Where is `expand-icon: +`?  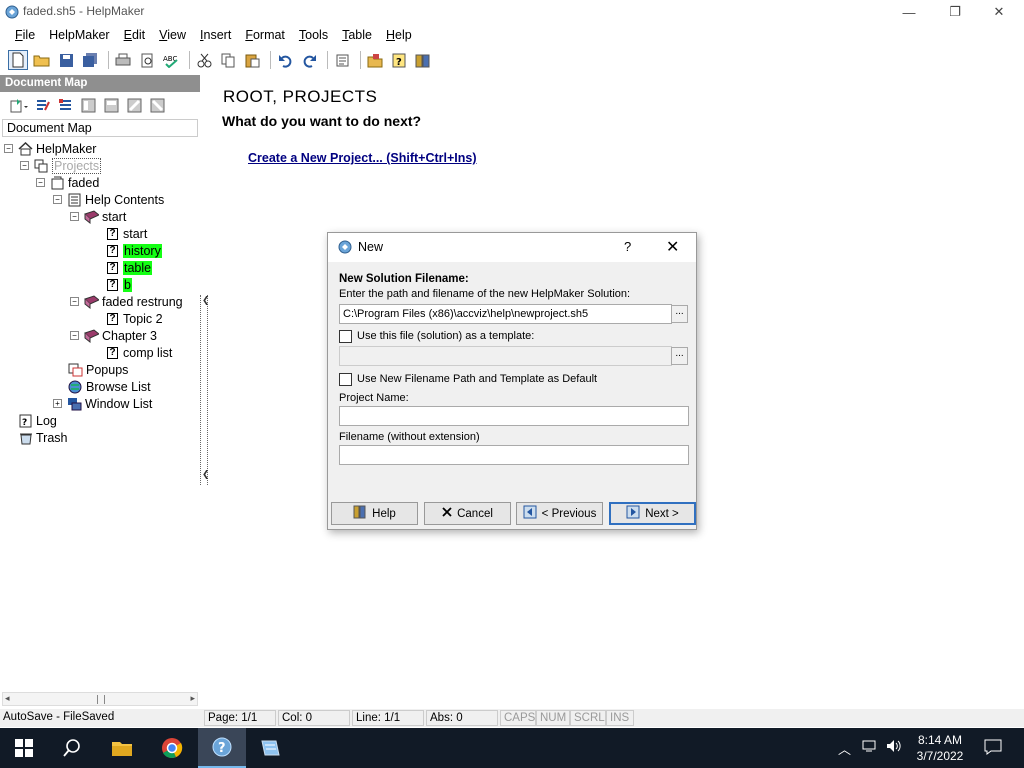 expand-icon: + is located at coordinates (57, 403).